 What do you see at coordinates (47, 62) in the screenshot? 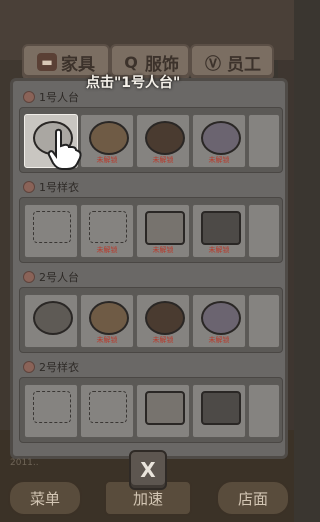
I see `sofa-icon: ▬` at bounding box center [47, 62].